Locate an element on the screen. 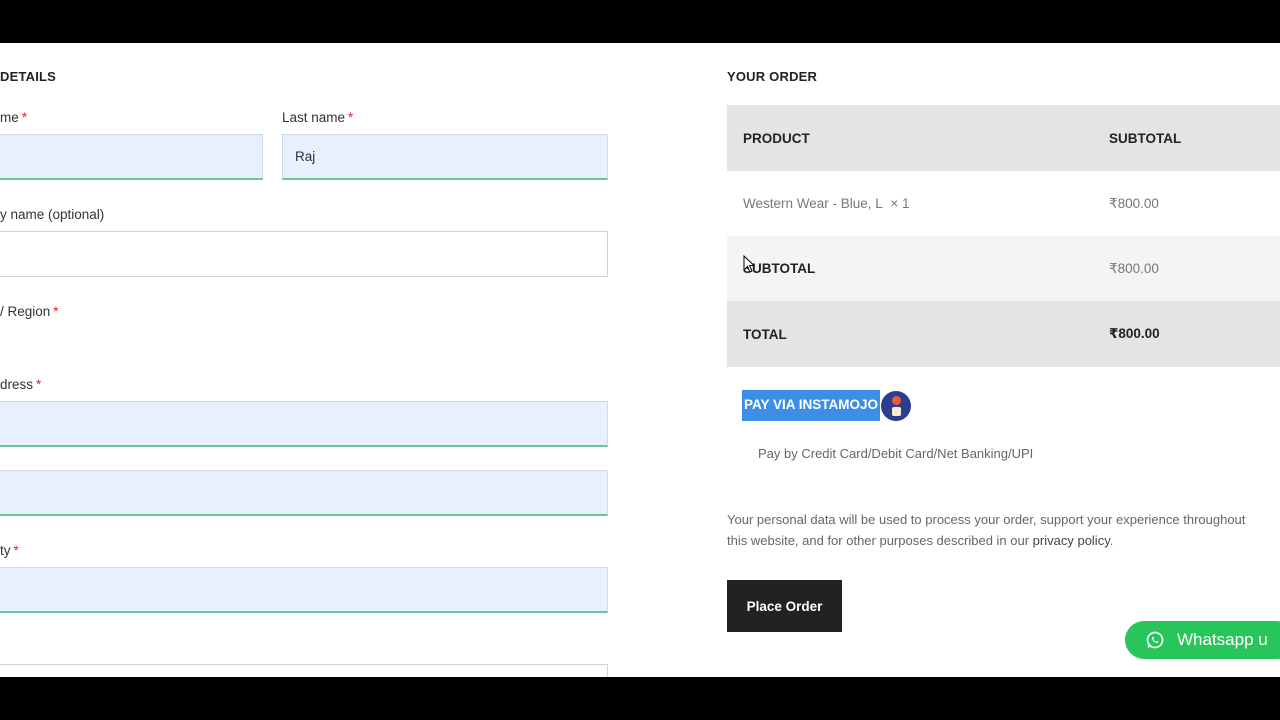  first-name-input is located at coordinates (131, 156).